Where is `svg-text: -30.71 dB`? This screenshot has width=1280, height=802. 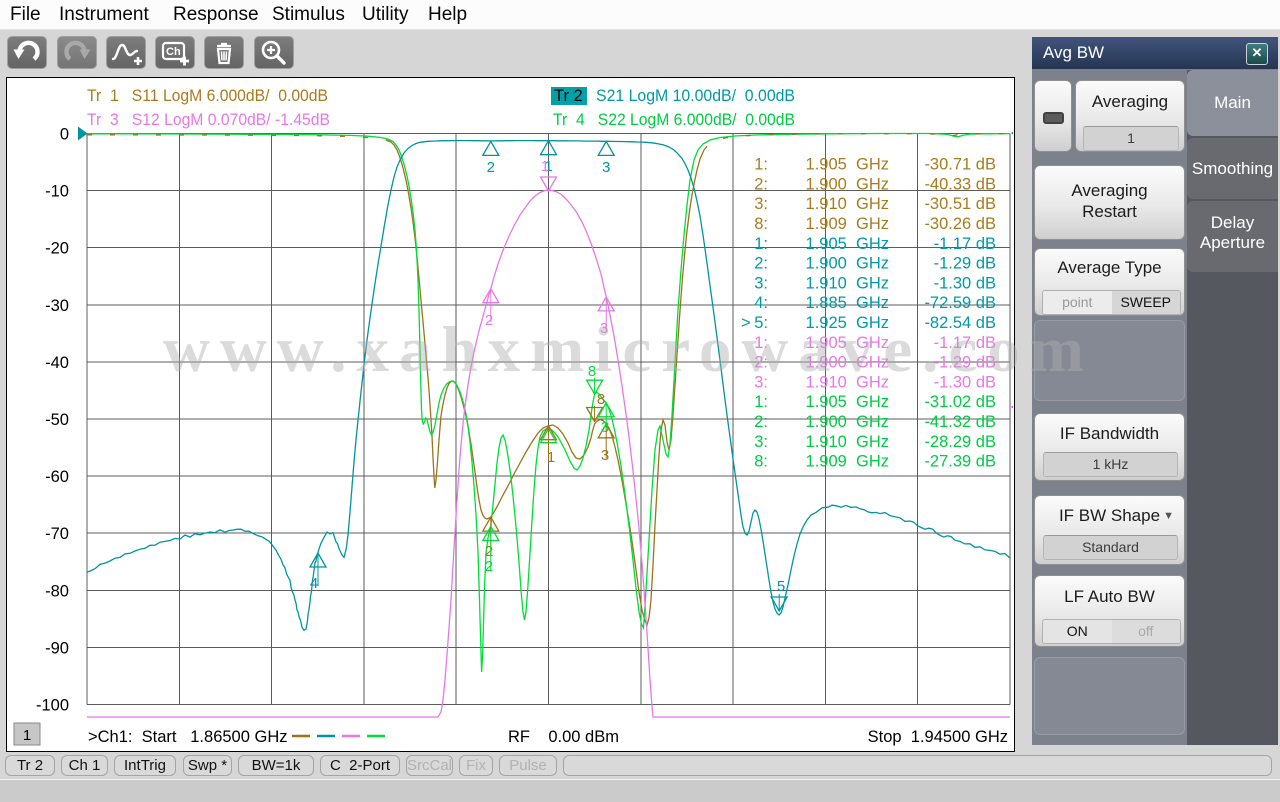 svg-text: -30.71 dB is located at coordinates (960, 165).